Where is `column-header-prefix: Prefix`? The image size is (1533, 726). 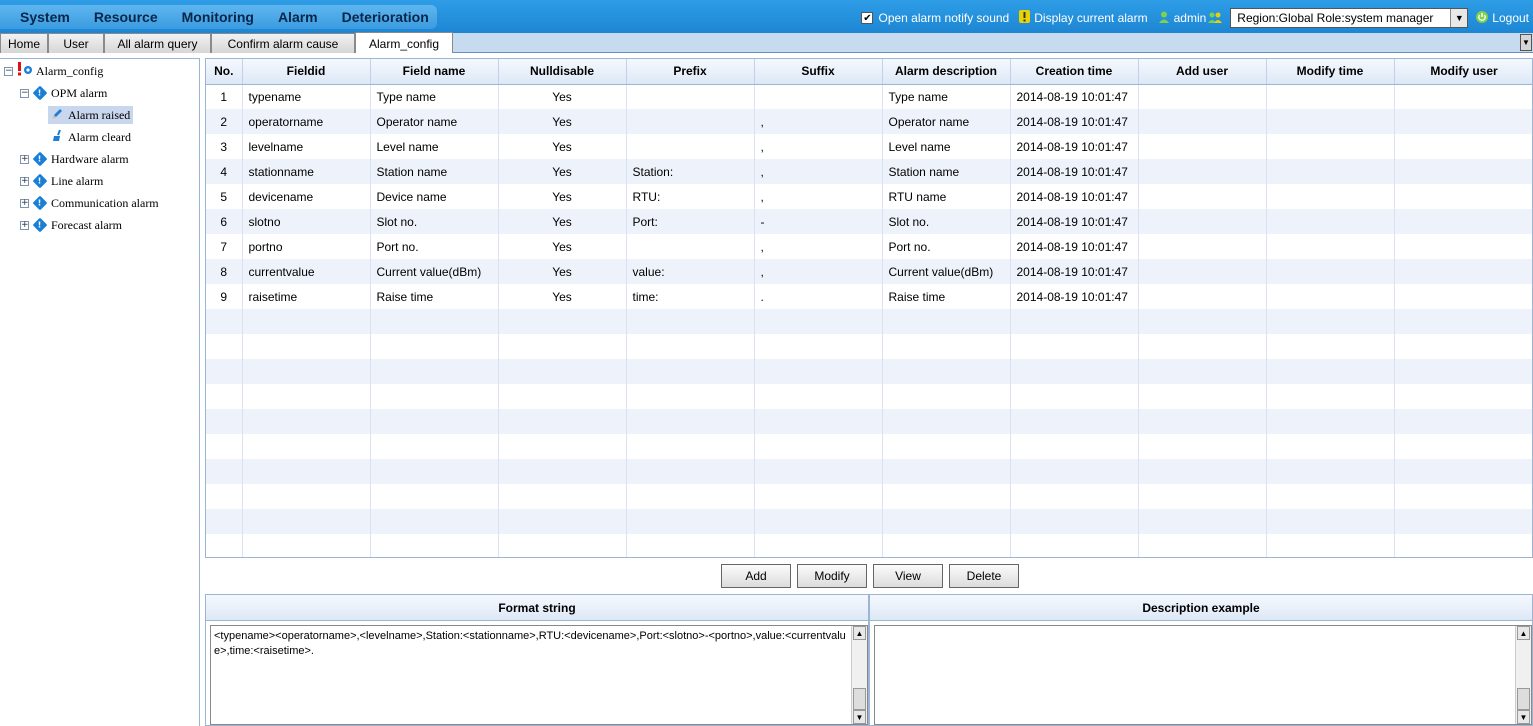 column-header-prefix: Prefix is located at coordinates (690, 72).